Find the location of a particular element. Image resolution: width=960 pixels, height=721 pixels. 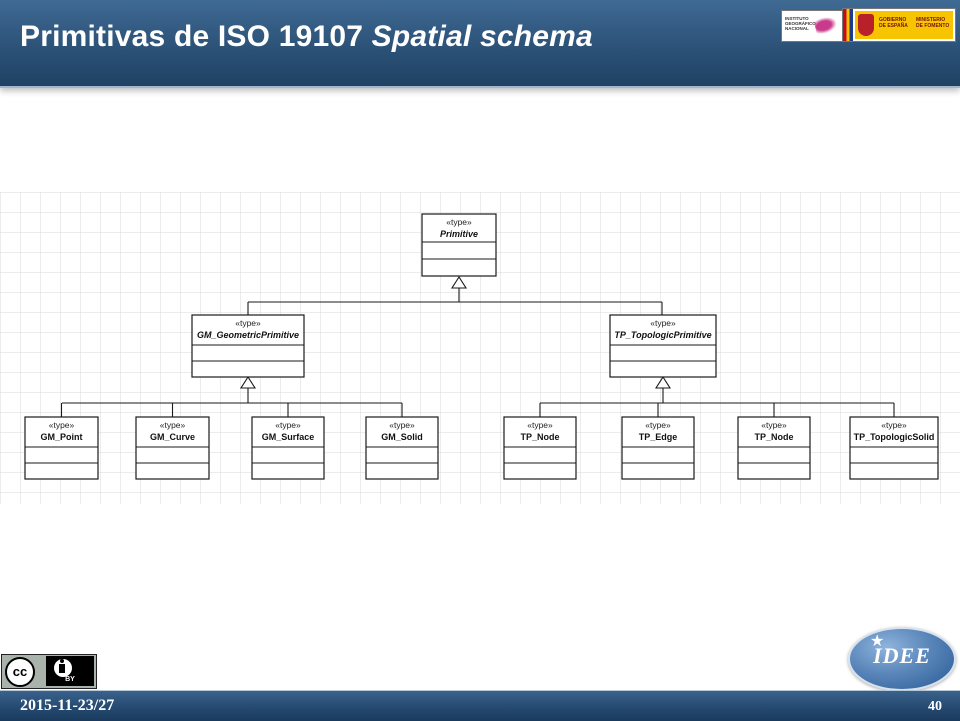

attribution-icon-head is located at coordinates (62, 661).